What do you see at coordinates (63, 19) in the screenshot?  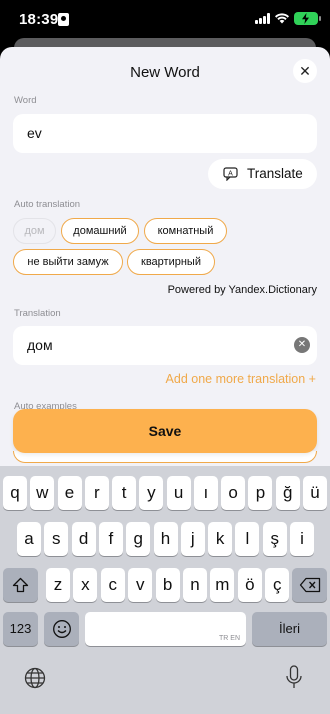 I see `orientation-lock-icon` at bounding box center [63, 19].